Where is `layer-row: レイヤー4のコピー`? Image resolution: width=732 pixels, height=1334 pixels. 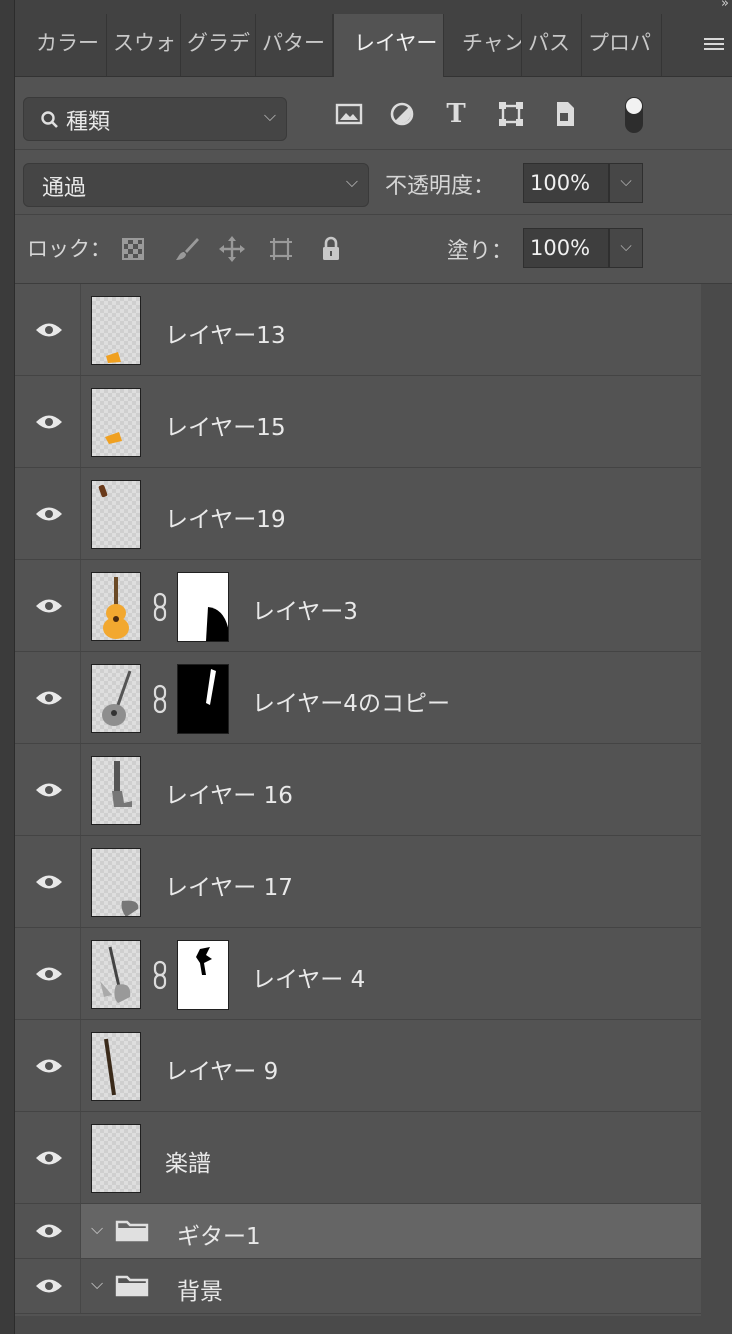 layer-row: レイヤー4のコピー is located at coordinates (358, 698).